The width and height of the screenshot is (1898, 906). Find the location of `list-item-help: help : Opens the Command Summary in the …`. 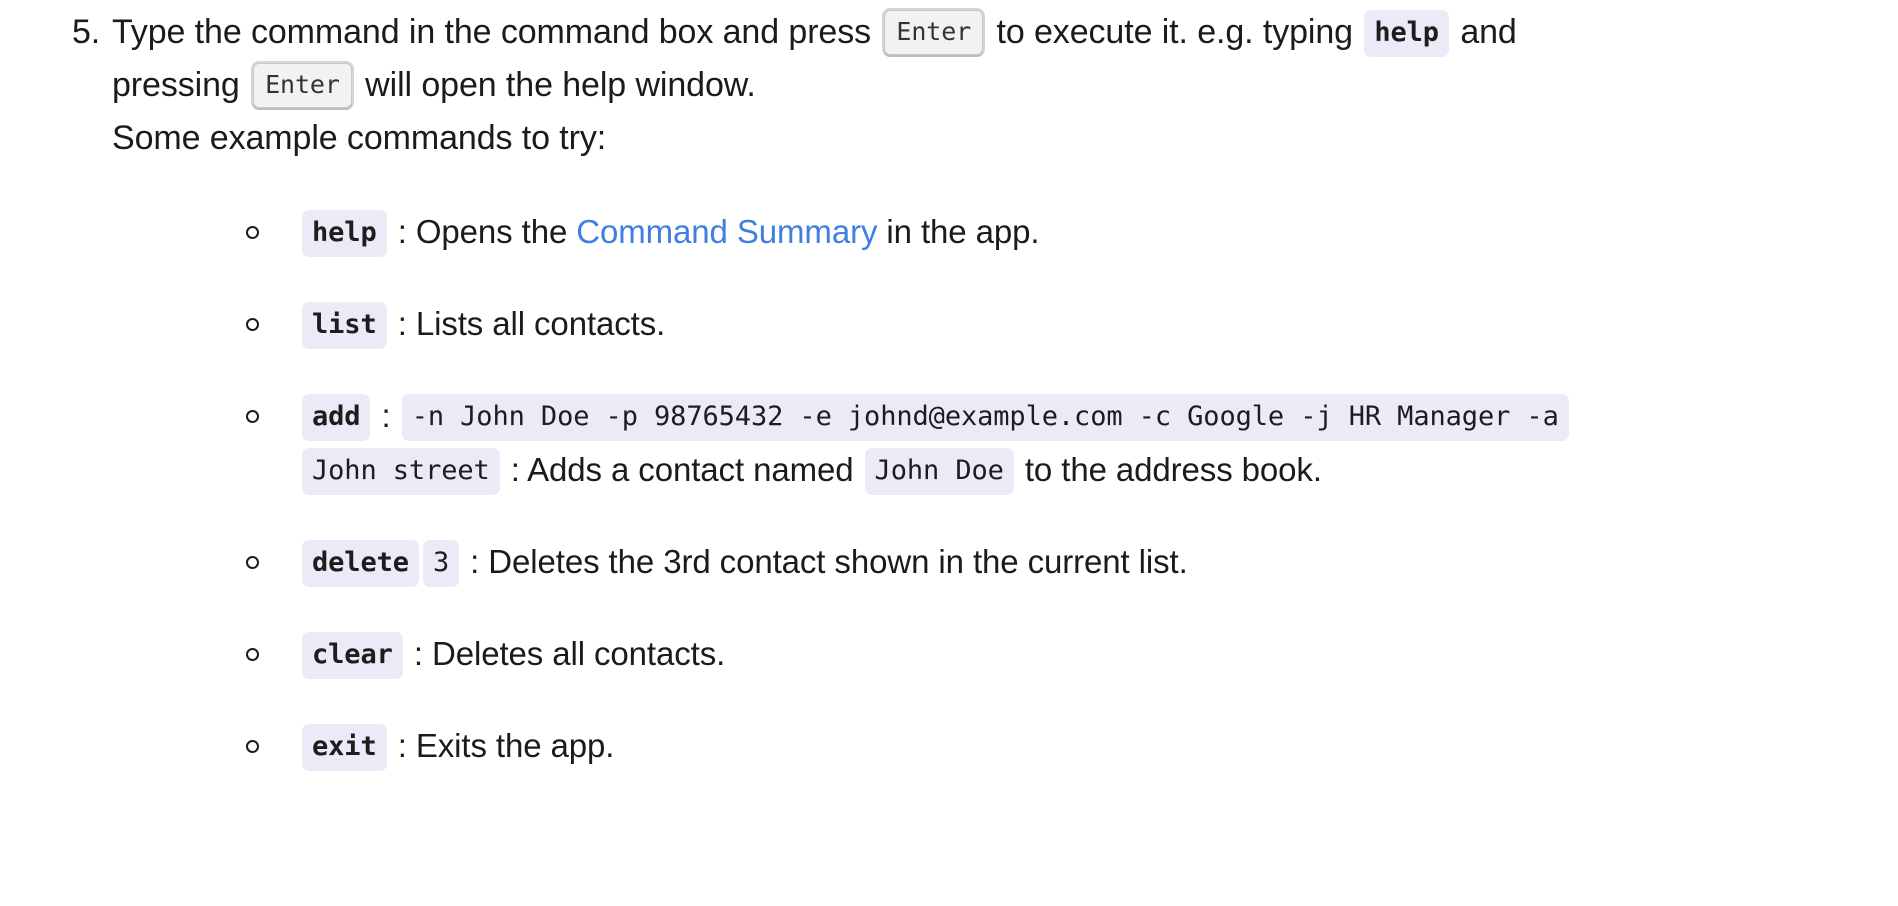

list-item-help: help : Opens the Command Summary in the … is located at coordinates (1005, 232).